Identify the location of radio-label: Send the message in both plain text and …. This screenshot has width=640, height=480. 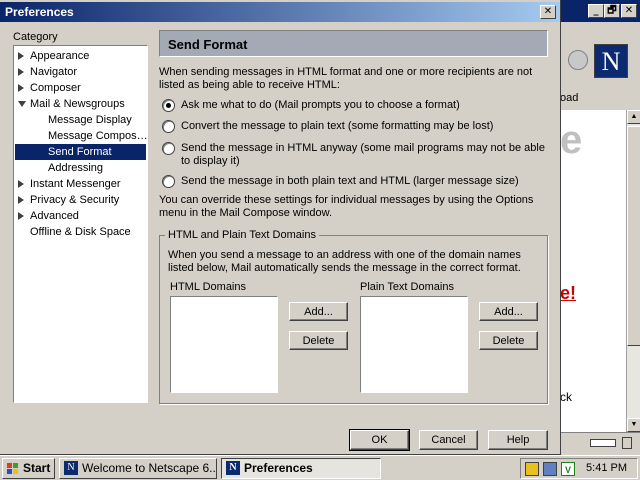
(366, 181).